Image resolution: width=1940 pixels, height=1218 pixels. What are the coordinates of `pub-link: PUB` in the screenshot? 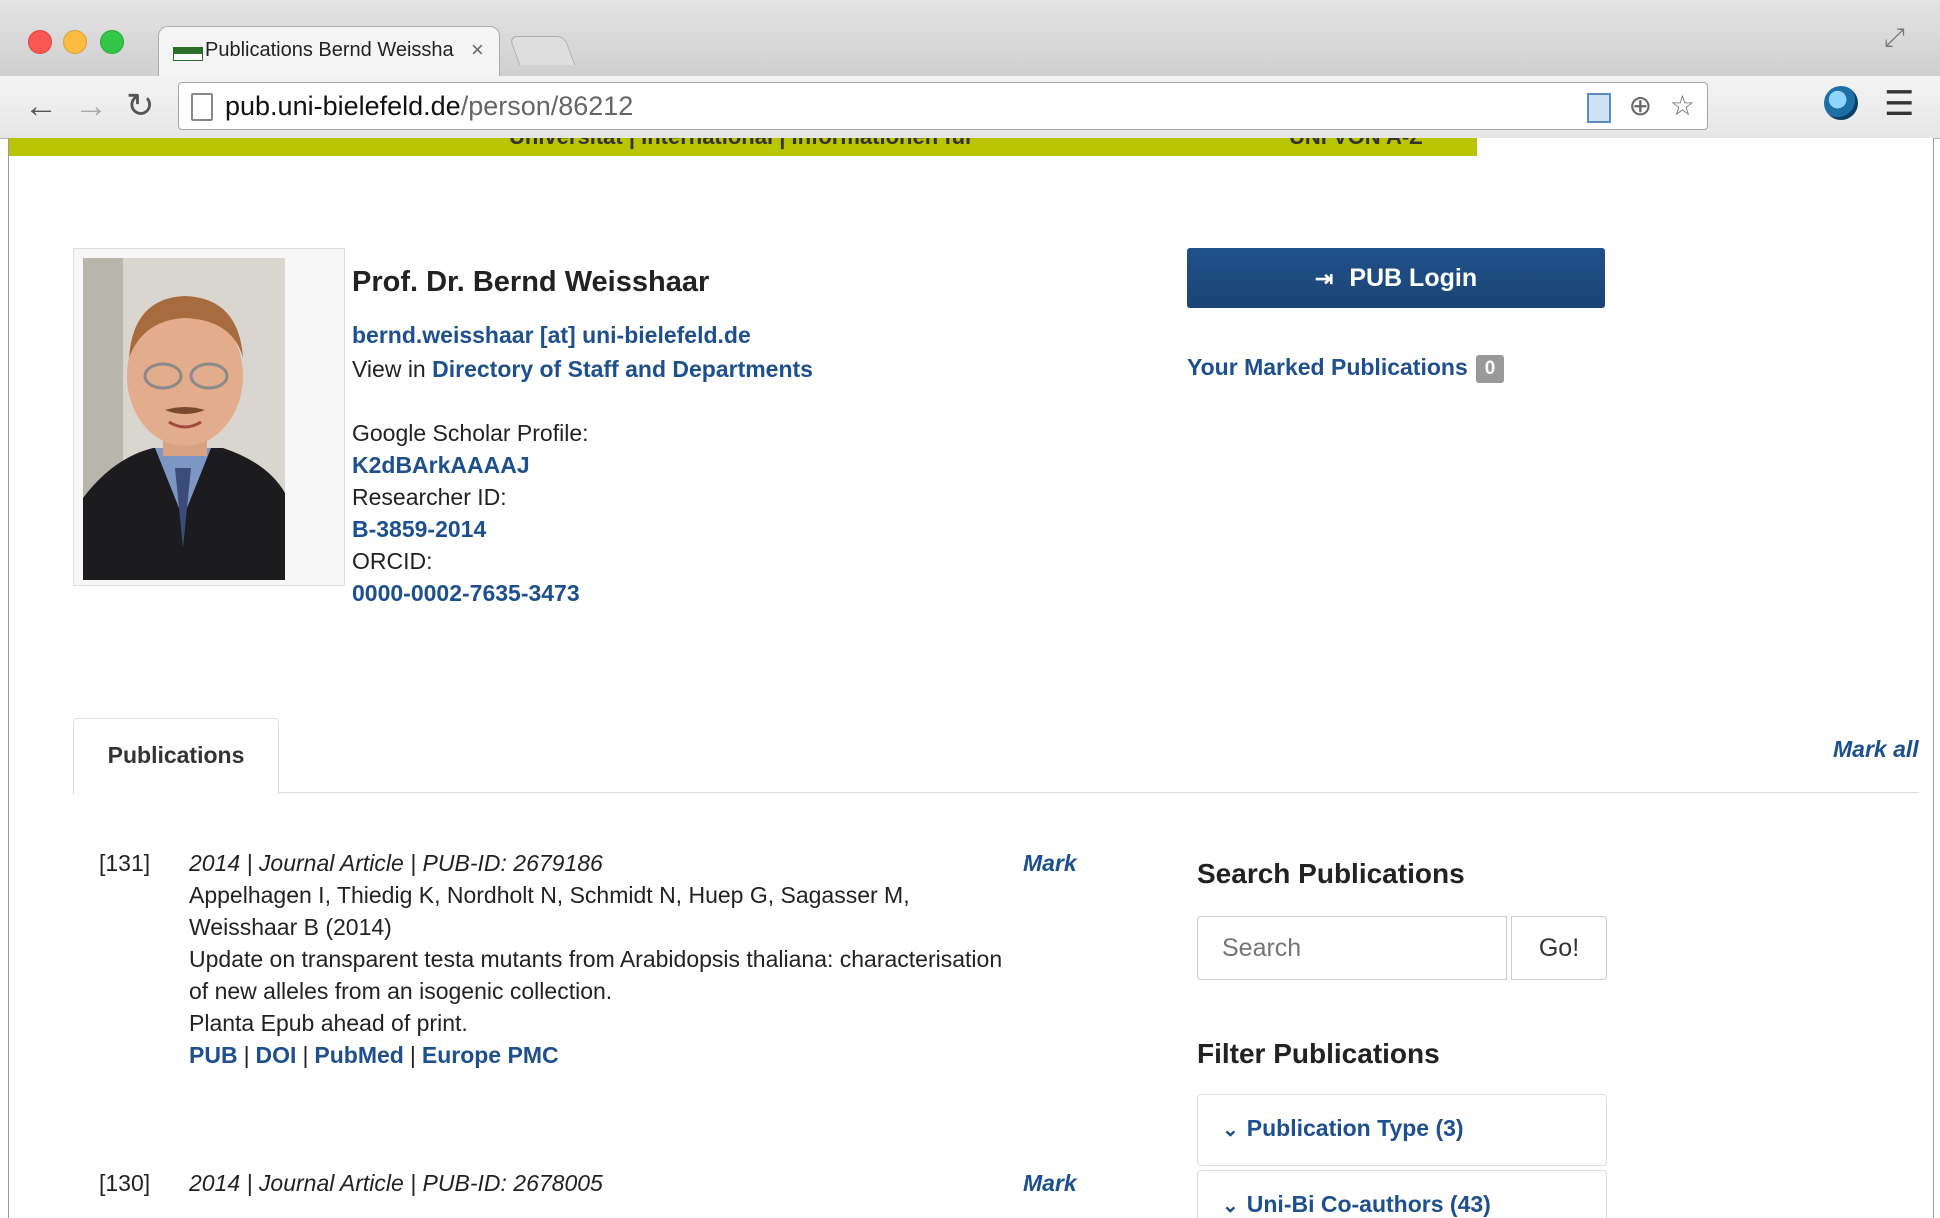 It's located at (213, 1055).